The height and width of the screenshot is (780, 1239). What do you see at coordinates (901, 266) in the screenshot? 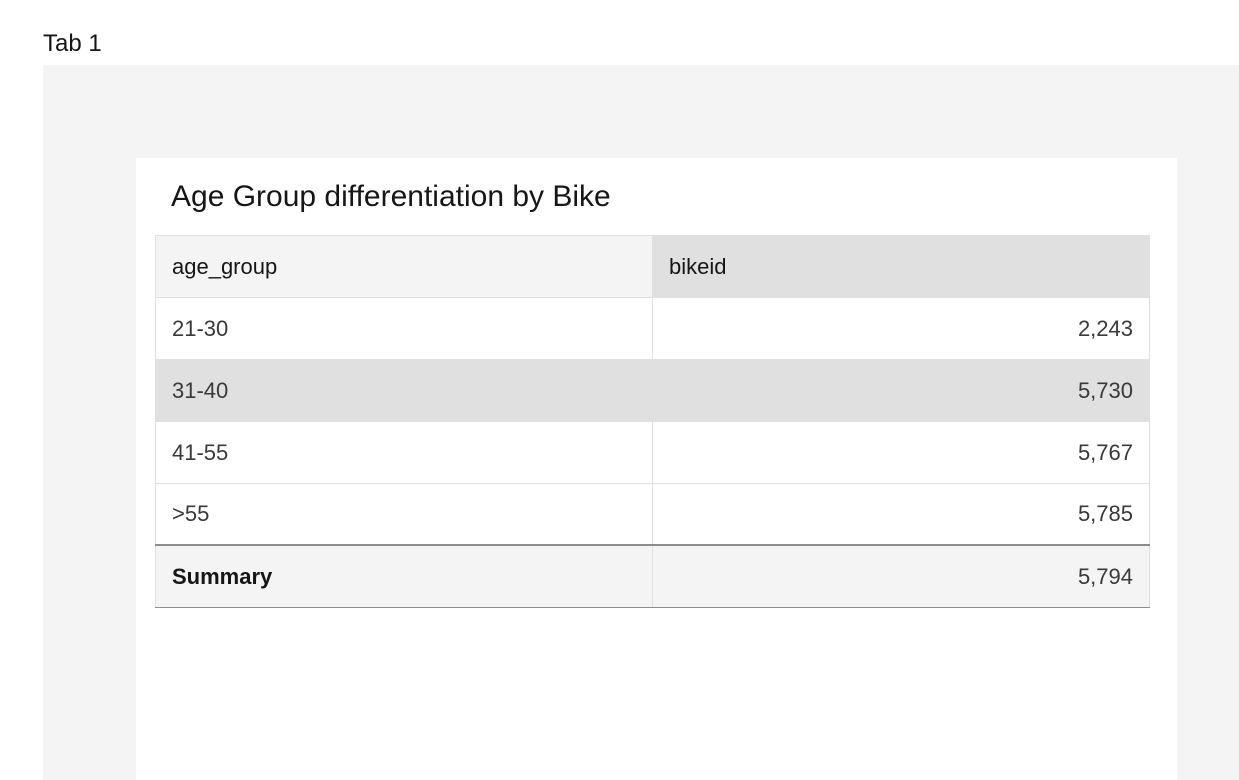
I see `column-header-bikeid: bikeid` at bounding box center [901, 266].